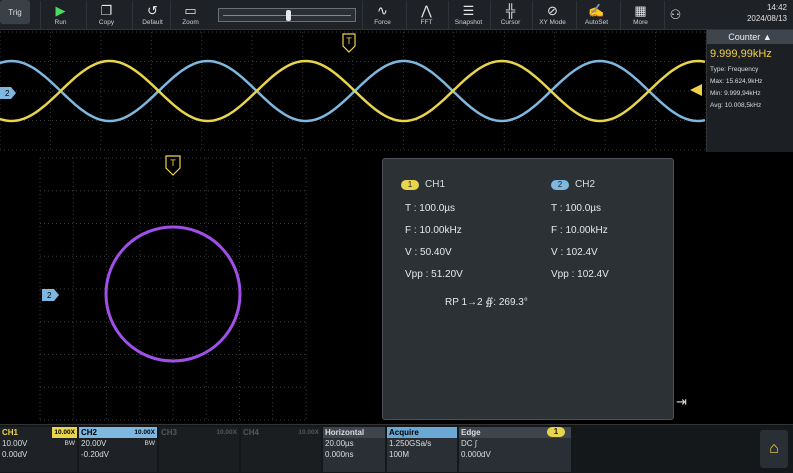 This screenshot has height=473, width=793. Describe the element at coordinates (596, 22) in the screenshot. I see `toolbar-button-label: AutoSet` at that location.